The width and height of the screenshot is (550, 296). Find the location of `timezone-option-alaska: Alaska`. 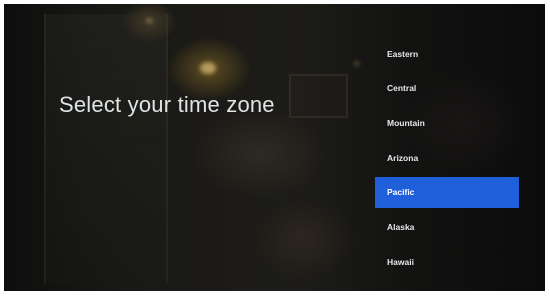

timezone-option-alaska: Alaska is located at coordinates (447, 226).